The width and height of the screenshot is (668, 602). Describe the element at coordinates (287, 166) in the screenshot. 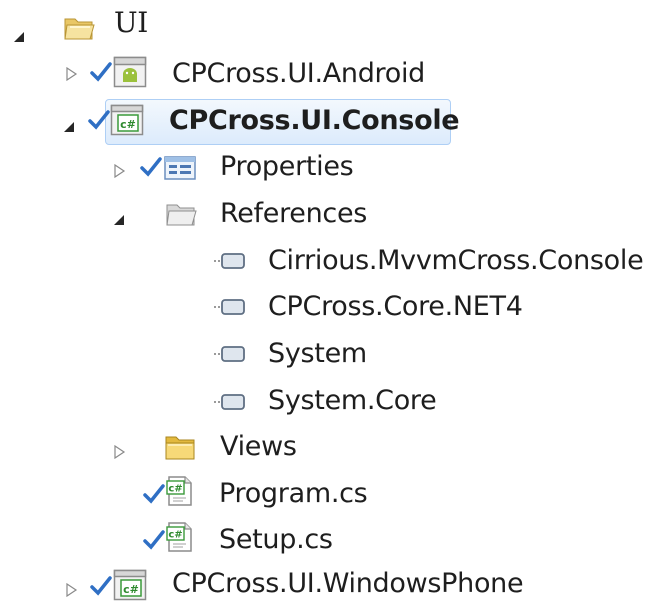

I see `tree-node-label: Properties` at that location.